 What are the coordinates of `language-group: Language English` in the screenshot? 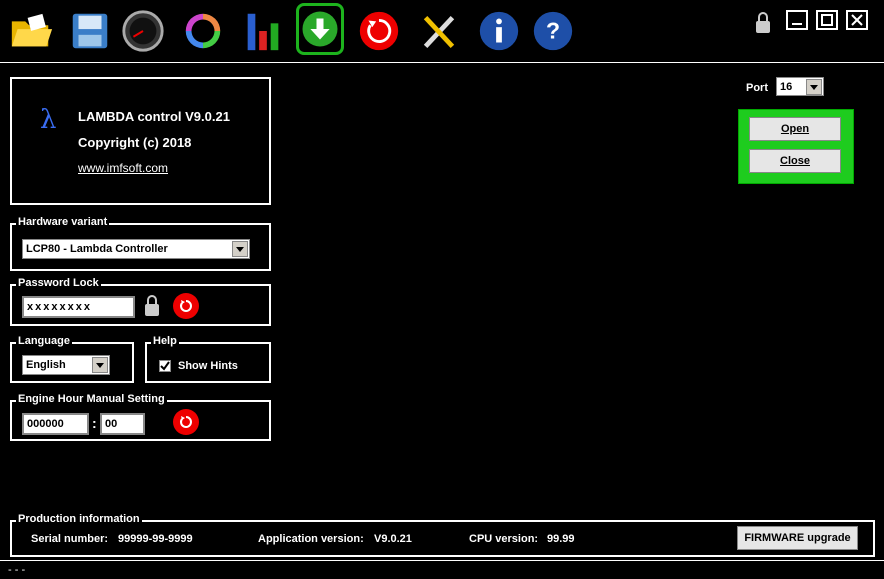 It's located at (72, 359).